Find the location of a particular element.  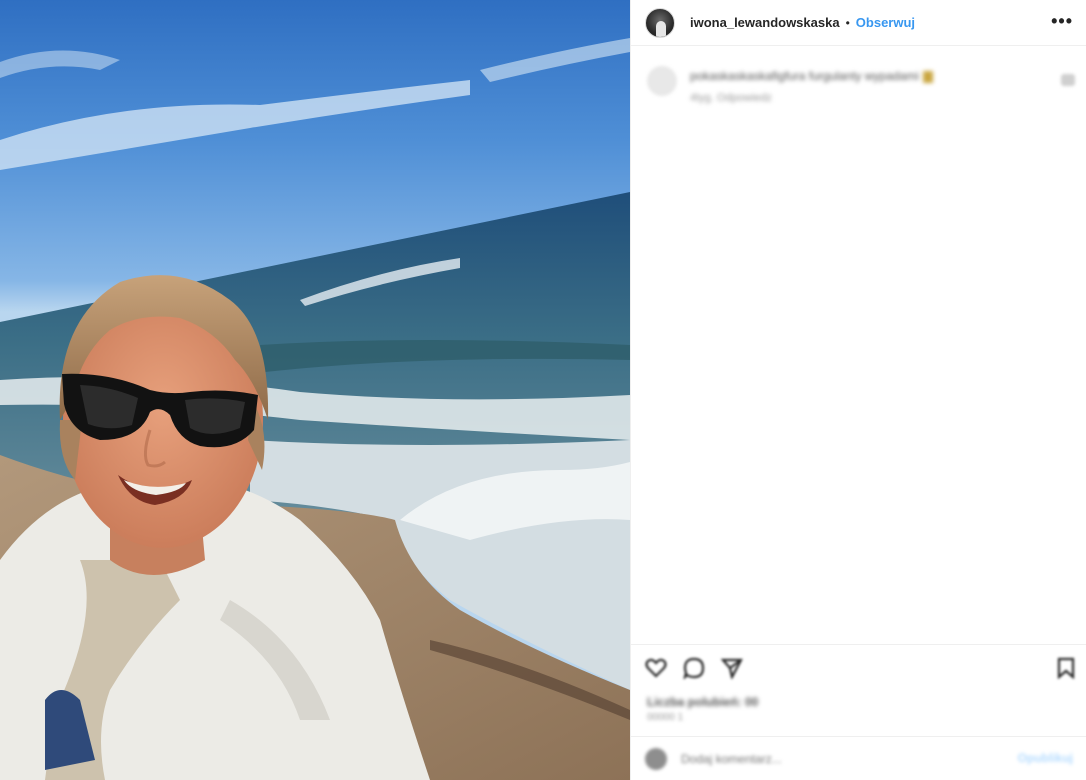

share-icon is located at coordinates (732, 668).